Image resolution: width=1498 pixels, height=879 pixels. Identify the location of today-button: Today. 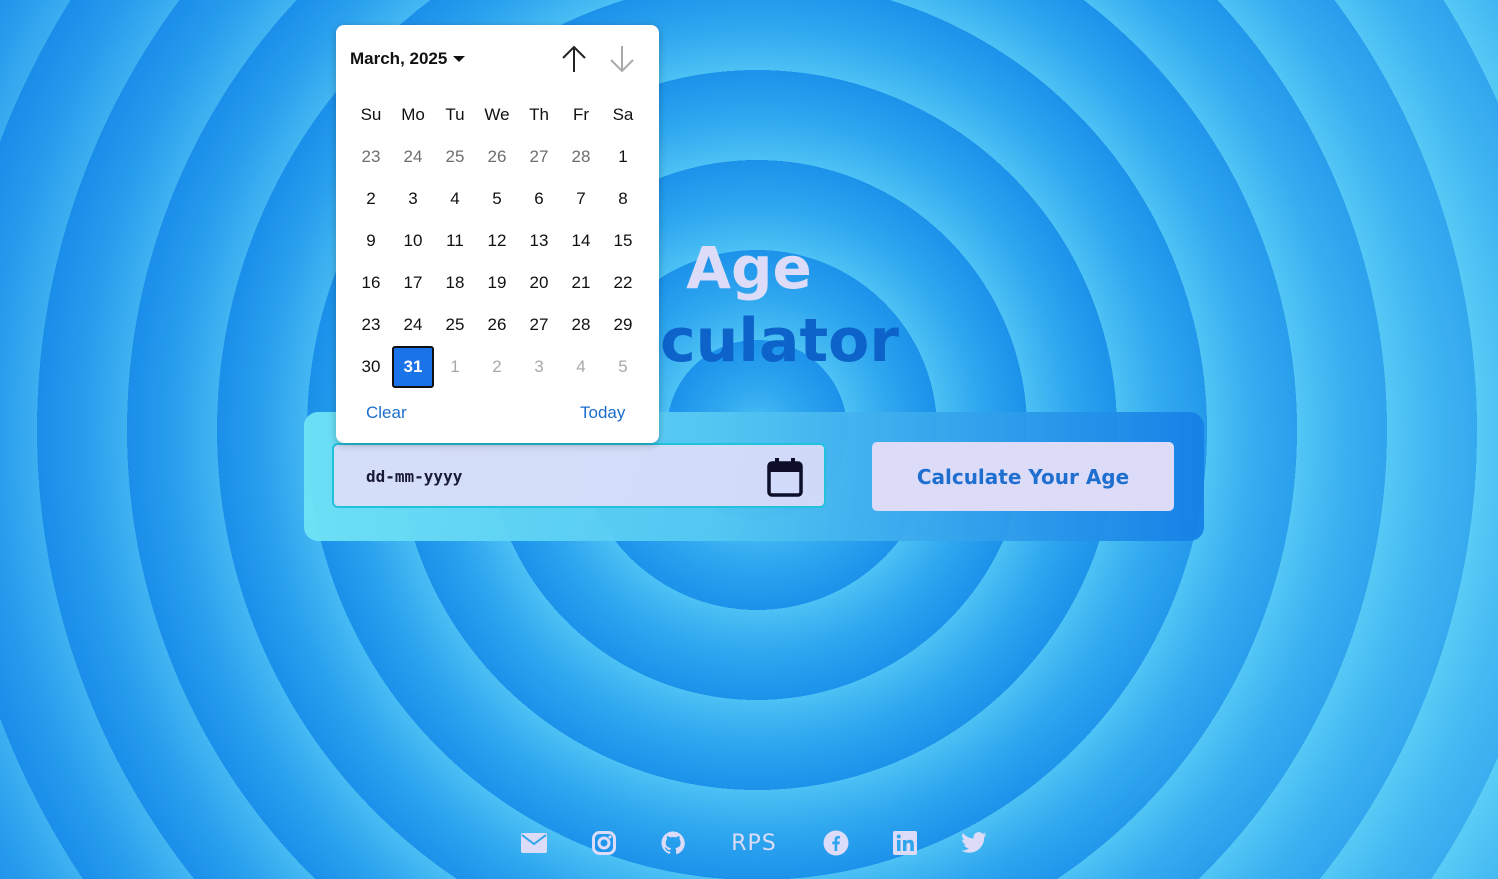
(602, 413).